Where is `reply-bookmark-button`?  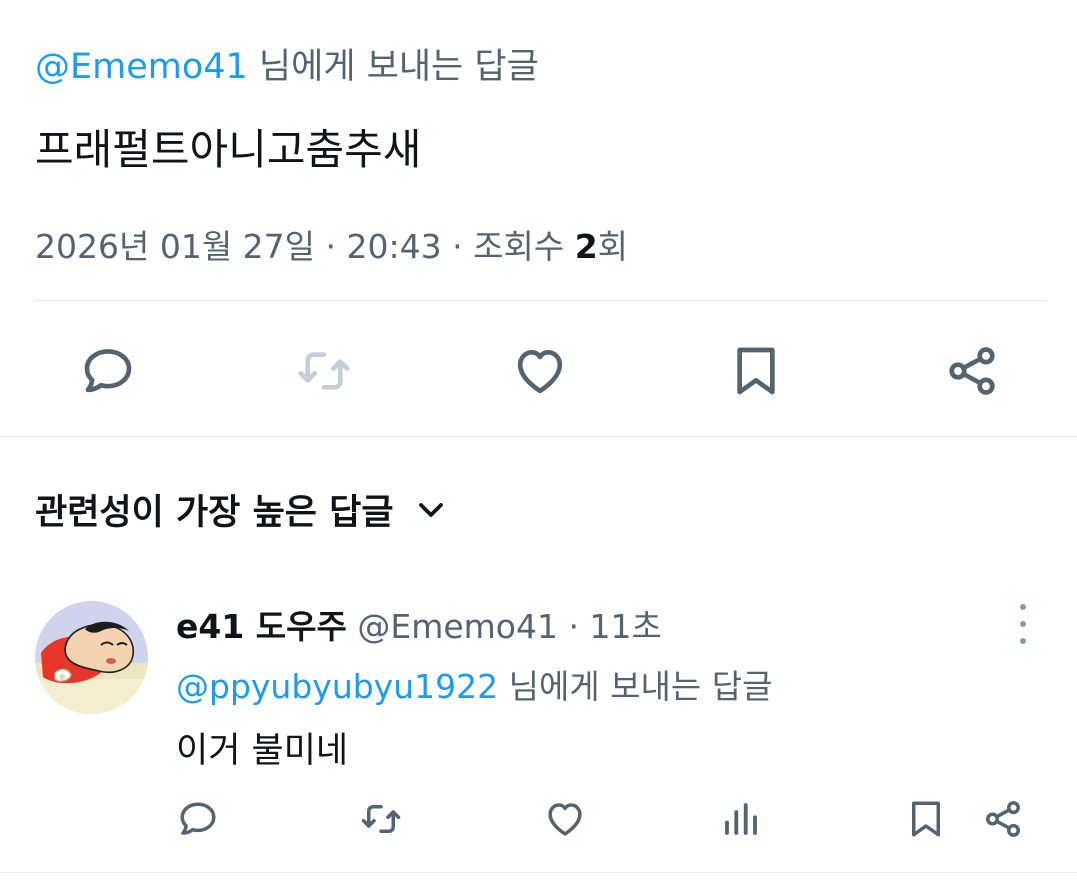 reply-bookmark-button is located at coordinates (926, 819).